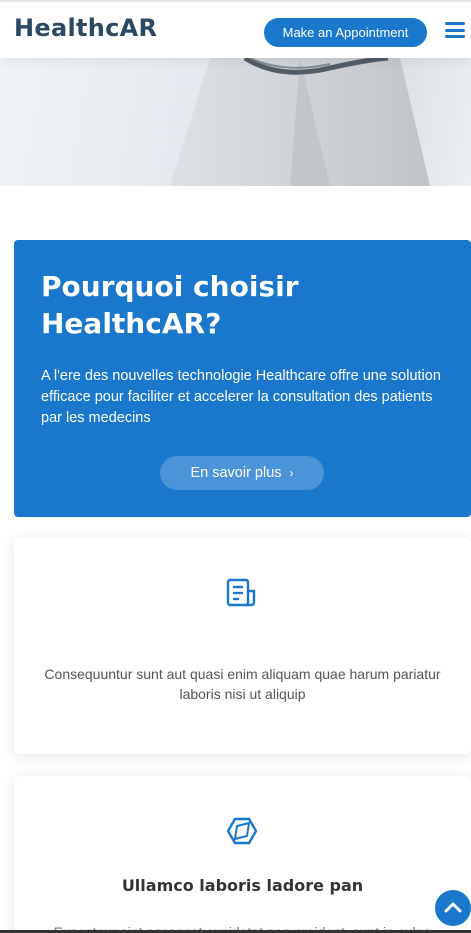 The height and width of the screenshot is (933, 471). Describe the element at coordinates (242, 831) in the screenshot. I see `cube-alt-icon` at that location.